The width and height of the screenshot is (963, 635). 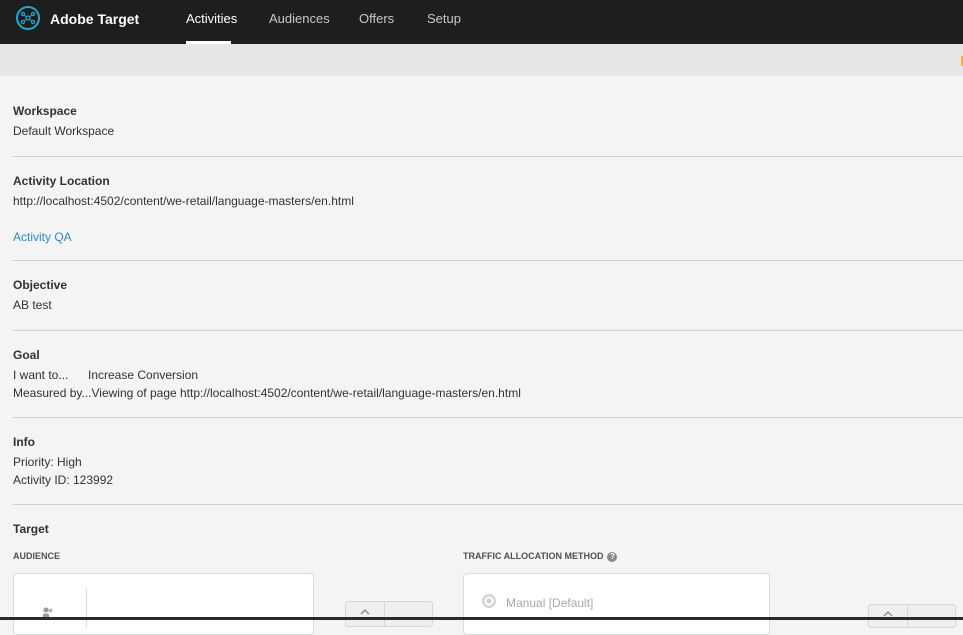 I want to click on nav-tab-setup: Setup, so click(x=444, y=18).